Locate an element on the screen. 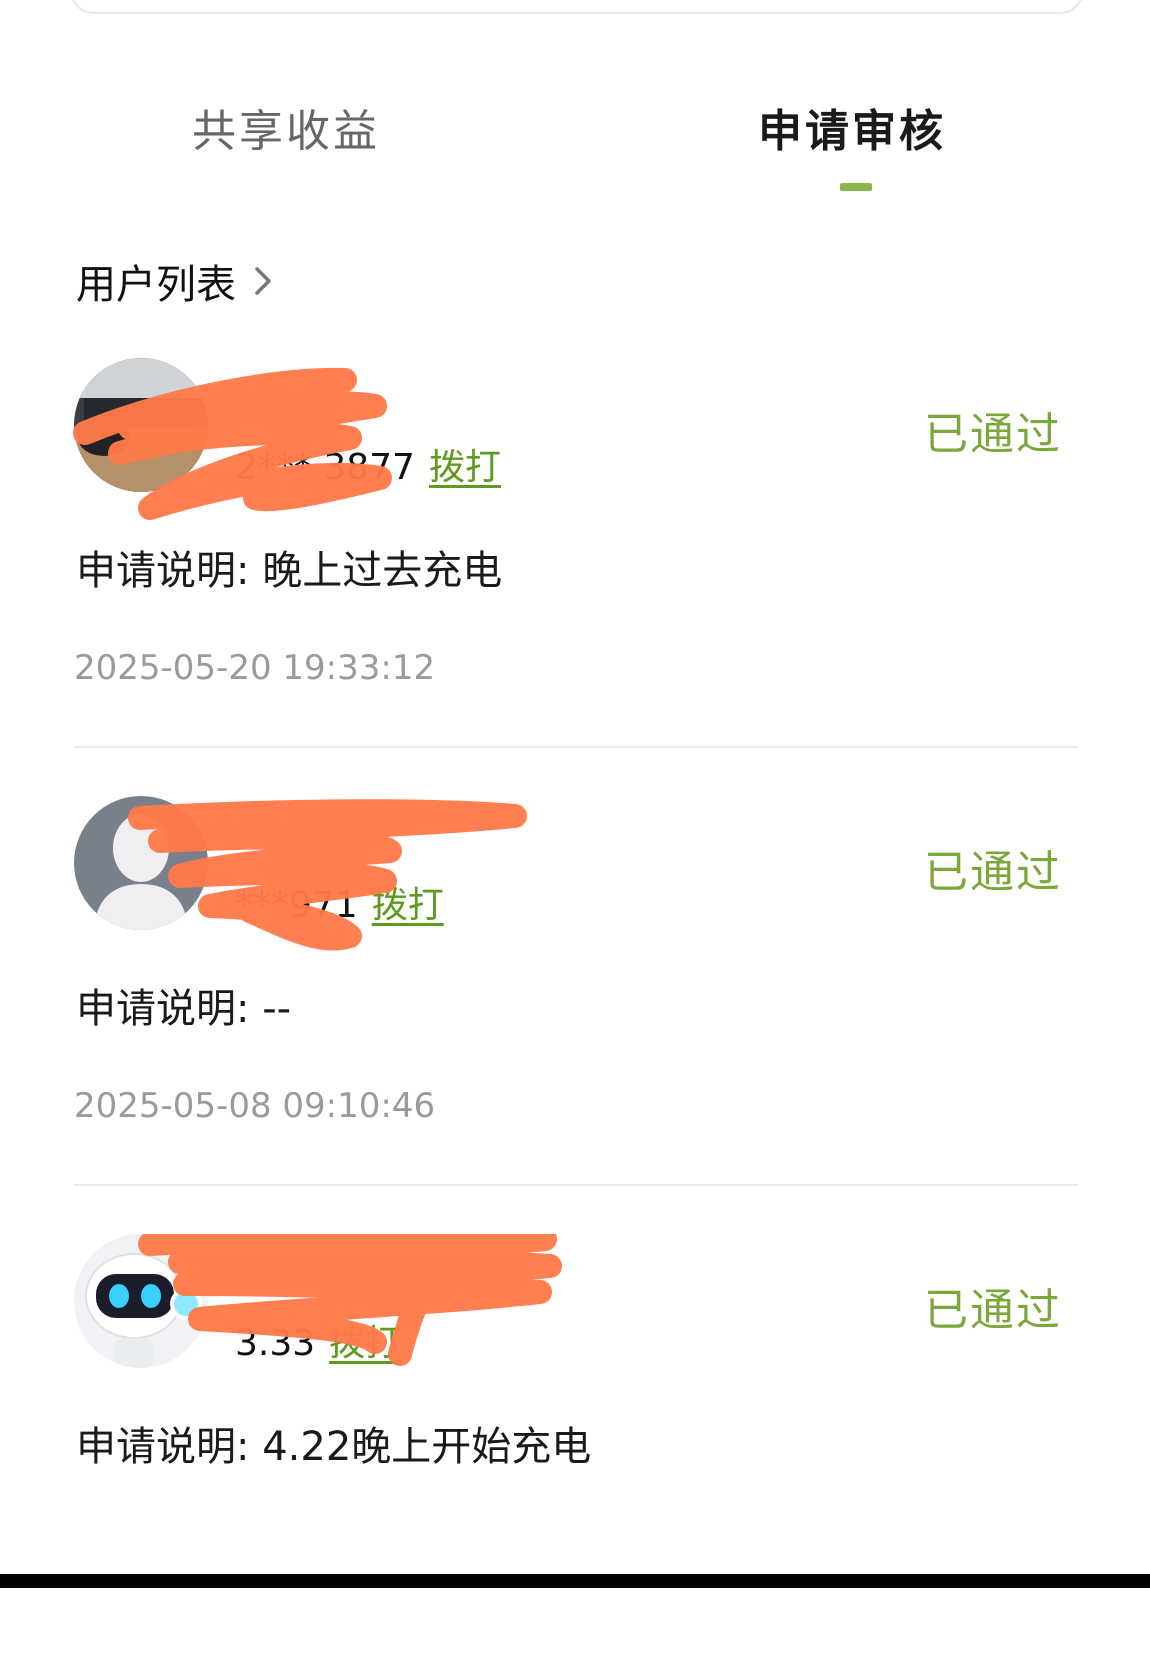 Image resolution: width=1150 pixels, height=1674 pixels. phone-number: ***971 is located at coordinates (296, 905).